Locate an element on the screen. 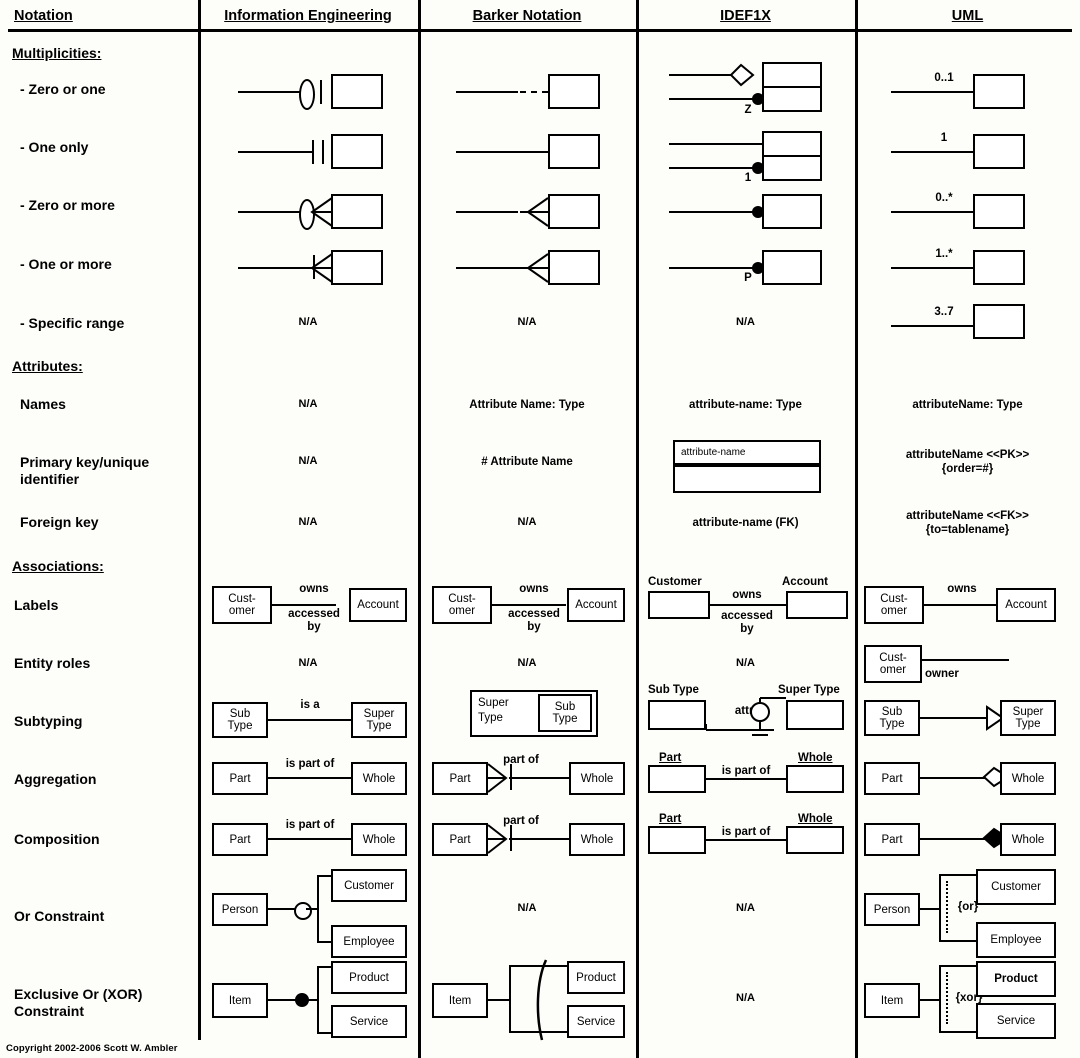  uml-zero-or-more-multiplicity: 0..* is located at coordinates (944, 198).